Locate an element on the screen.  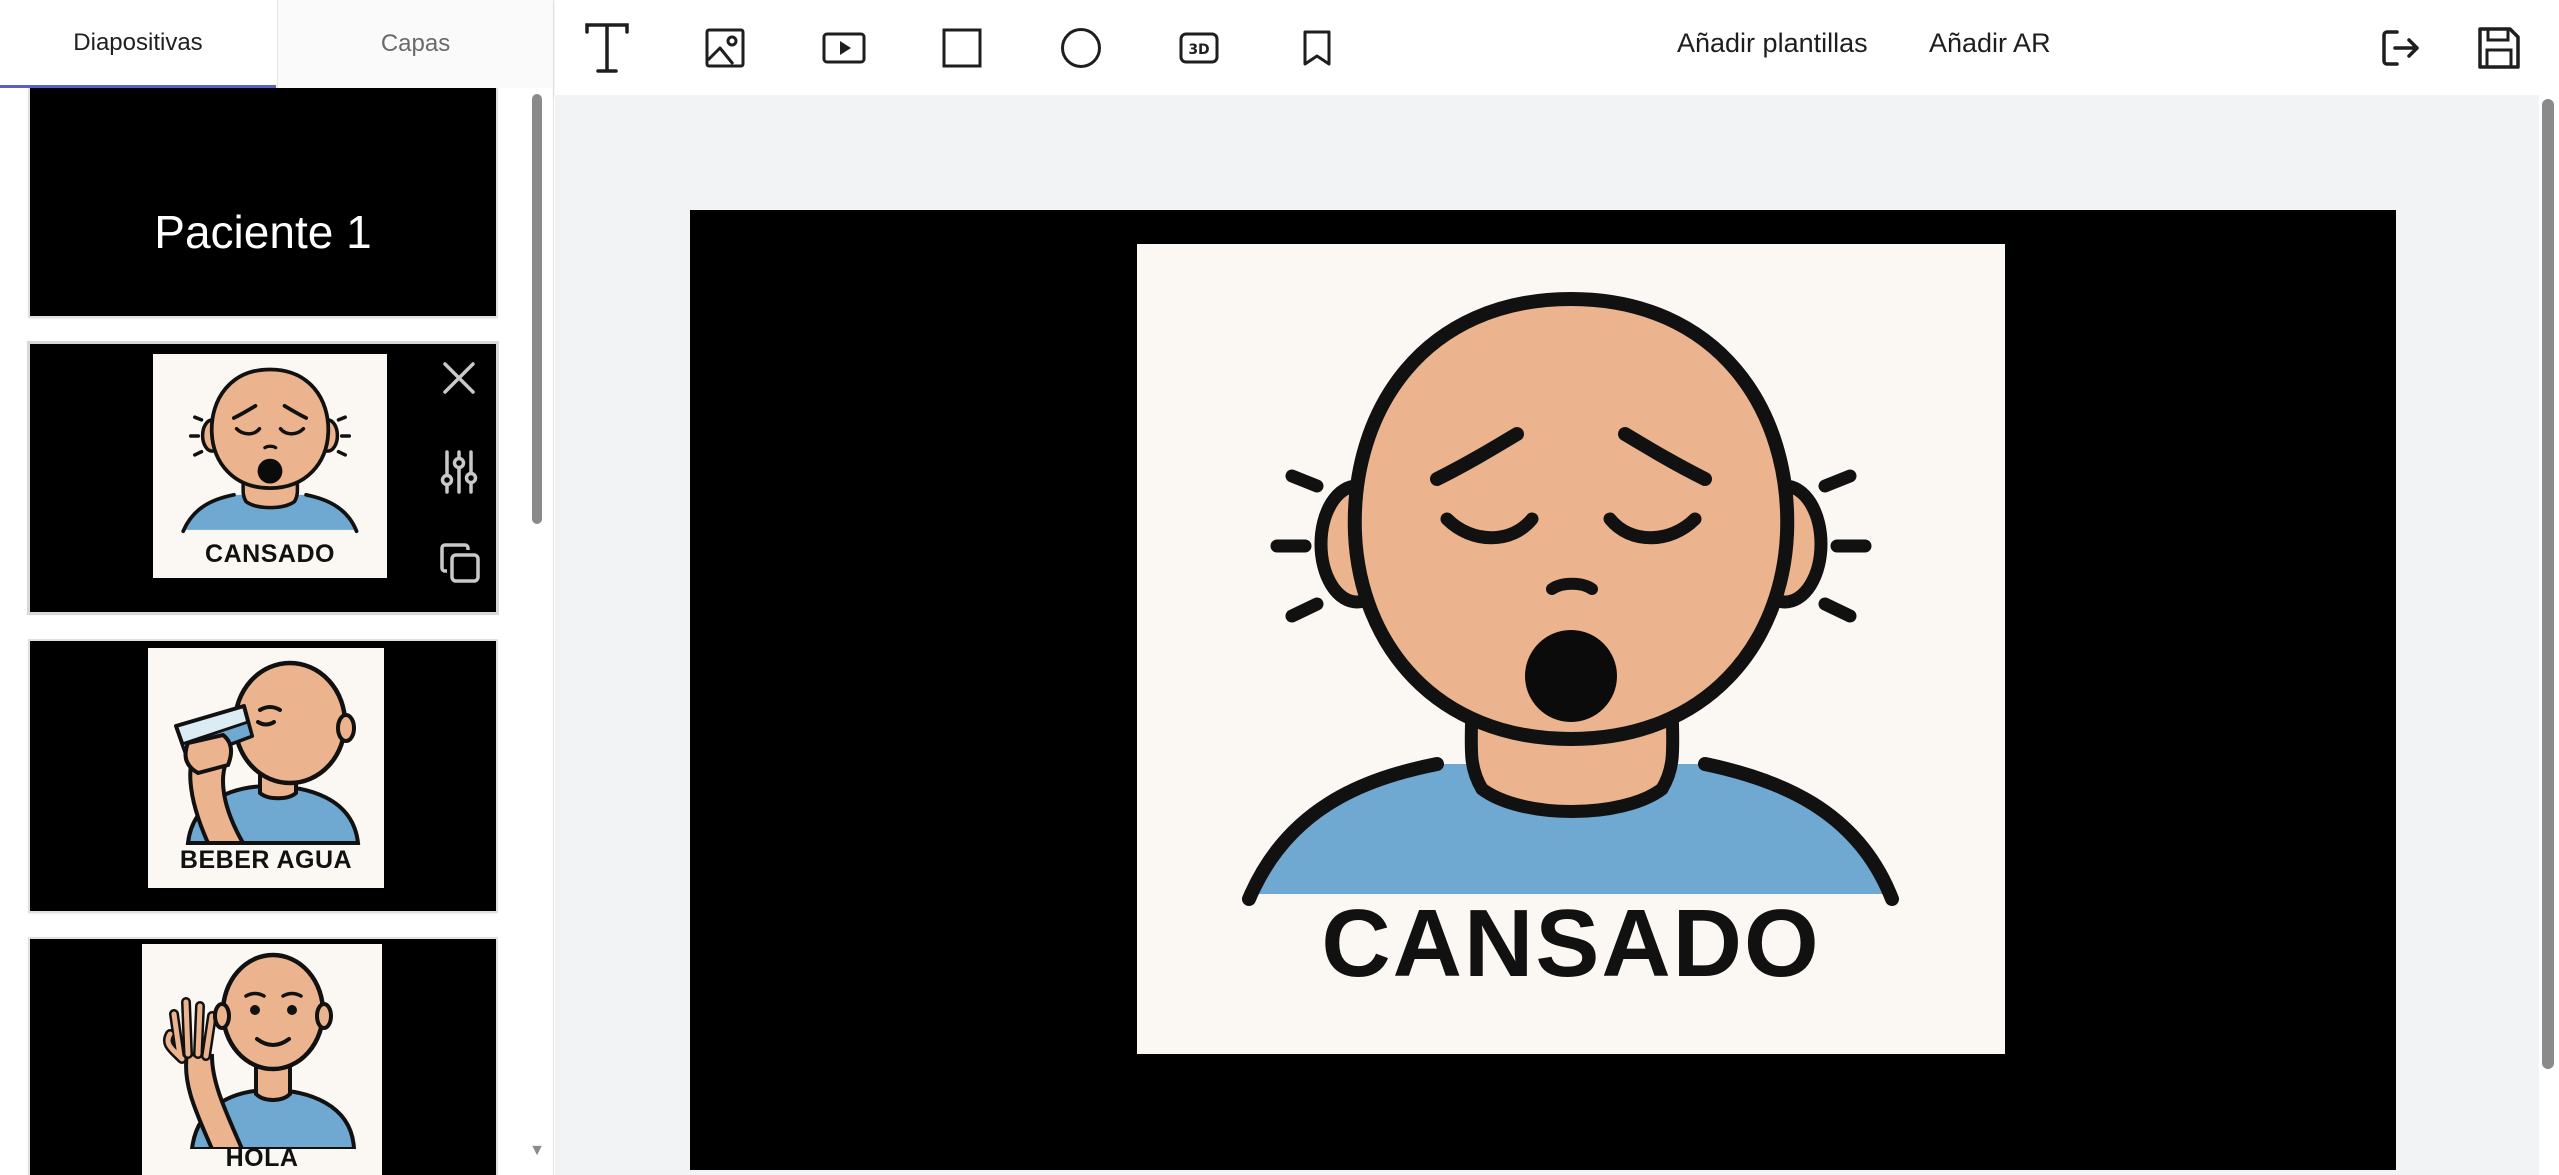
bookmark-icon is located at coordinates (1317, 48).